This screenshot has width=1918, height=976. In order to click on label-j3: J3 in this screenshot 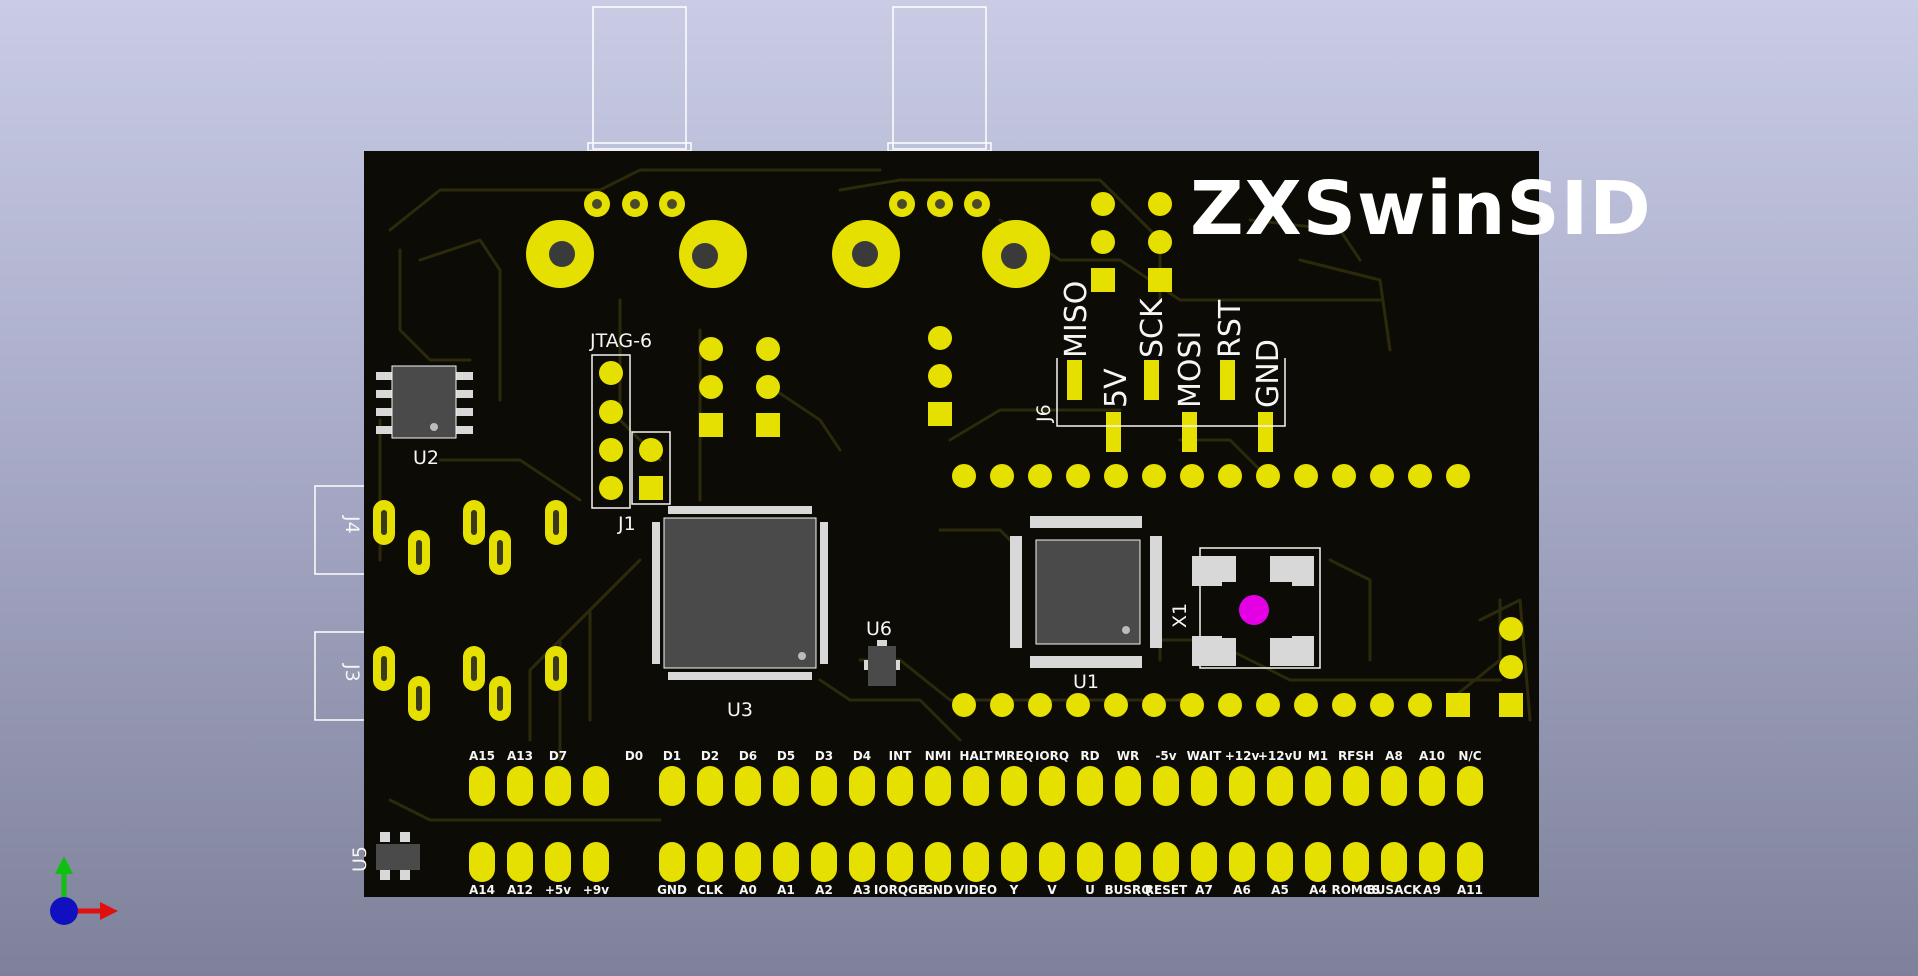, I will do `click(352, 672)`.